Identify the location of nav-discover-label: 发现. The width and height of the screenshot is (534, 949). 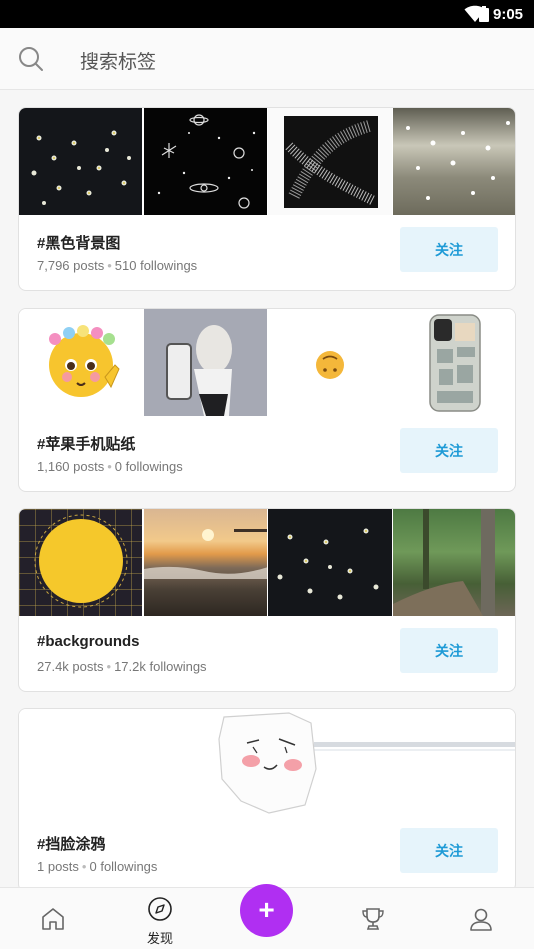
(160, 938).